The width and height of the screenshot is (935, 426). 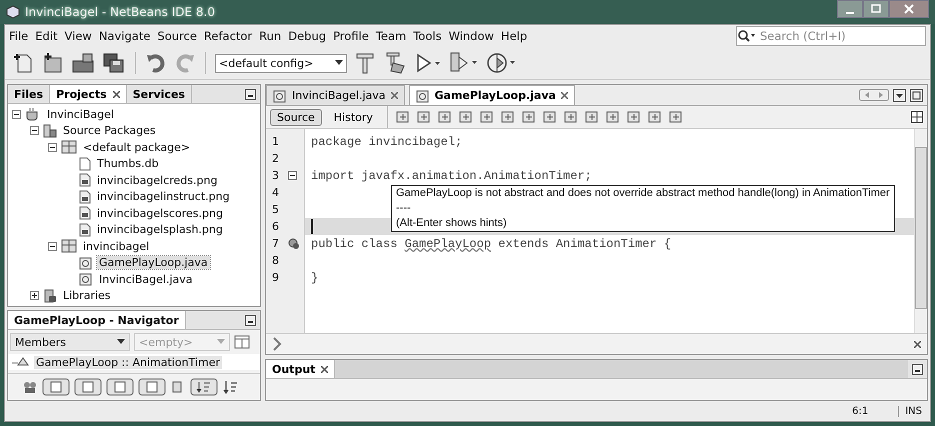 What do you see at coordinates (312, 226) in the screenshot?
I see `text-cursor` at bounding box center [312, 226].